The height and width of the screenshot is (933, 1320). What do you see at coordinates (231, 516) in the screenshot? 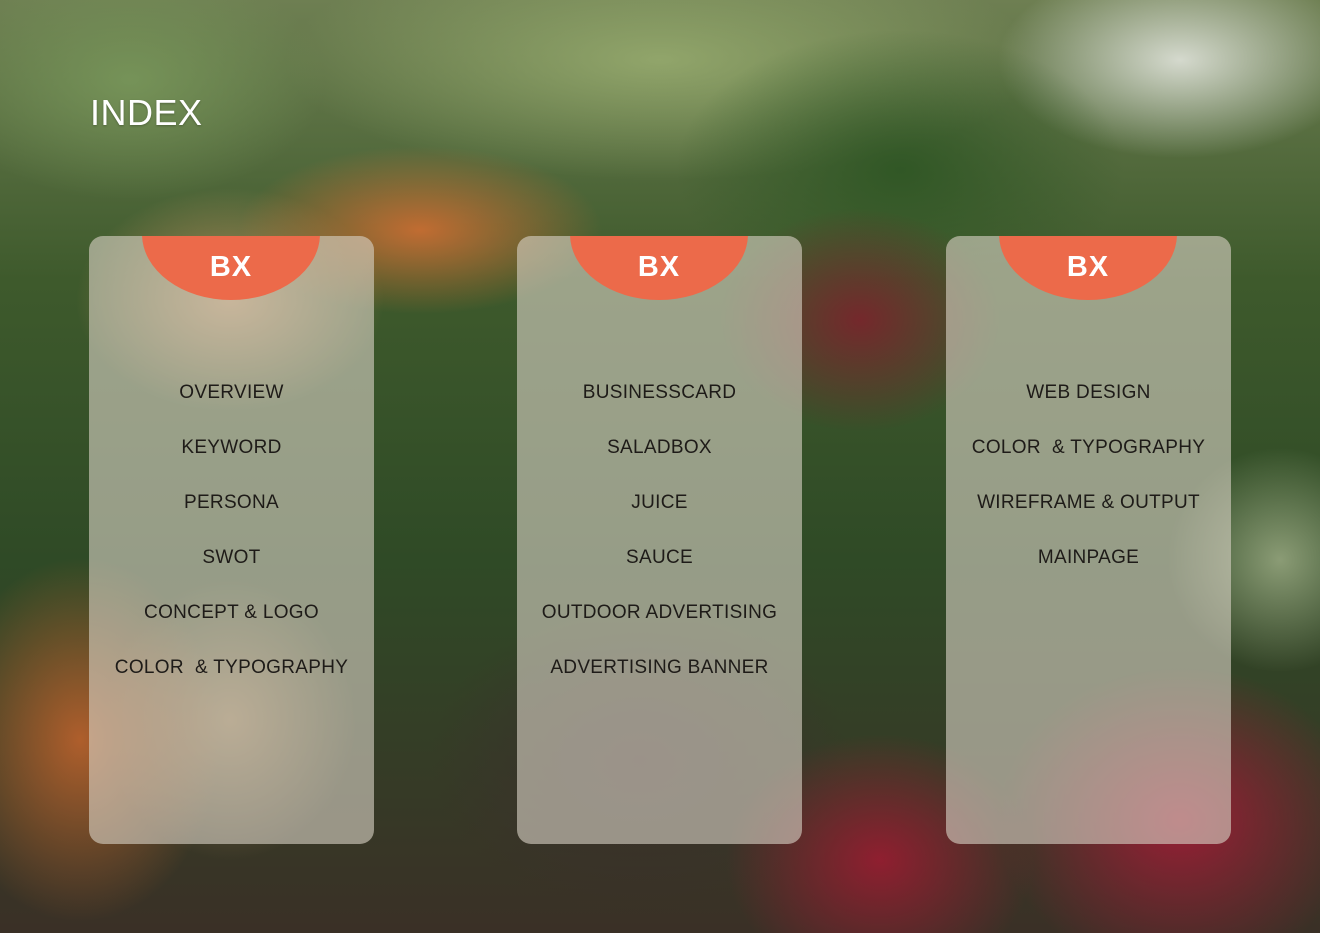
I see `index-item-persona: PERSONA` at bounding box center [231, 516].